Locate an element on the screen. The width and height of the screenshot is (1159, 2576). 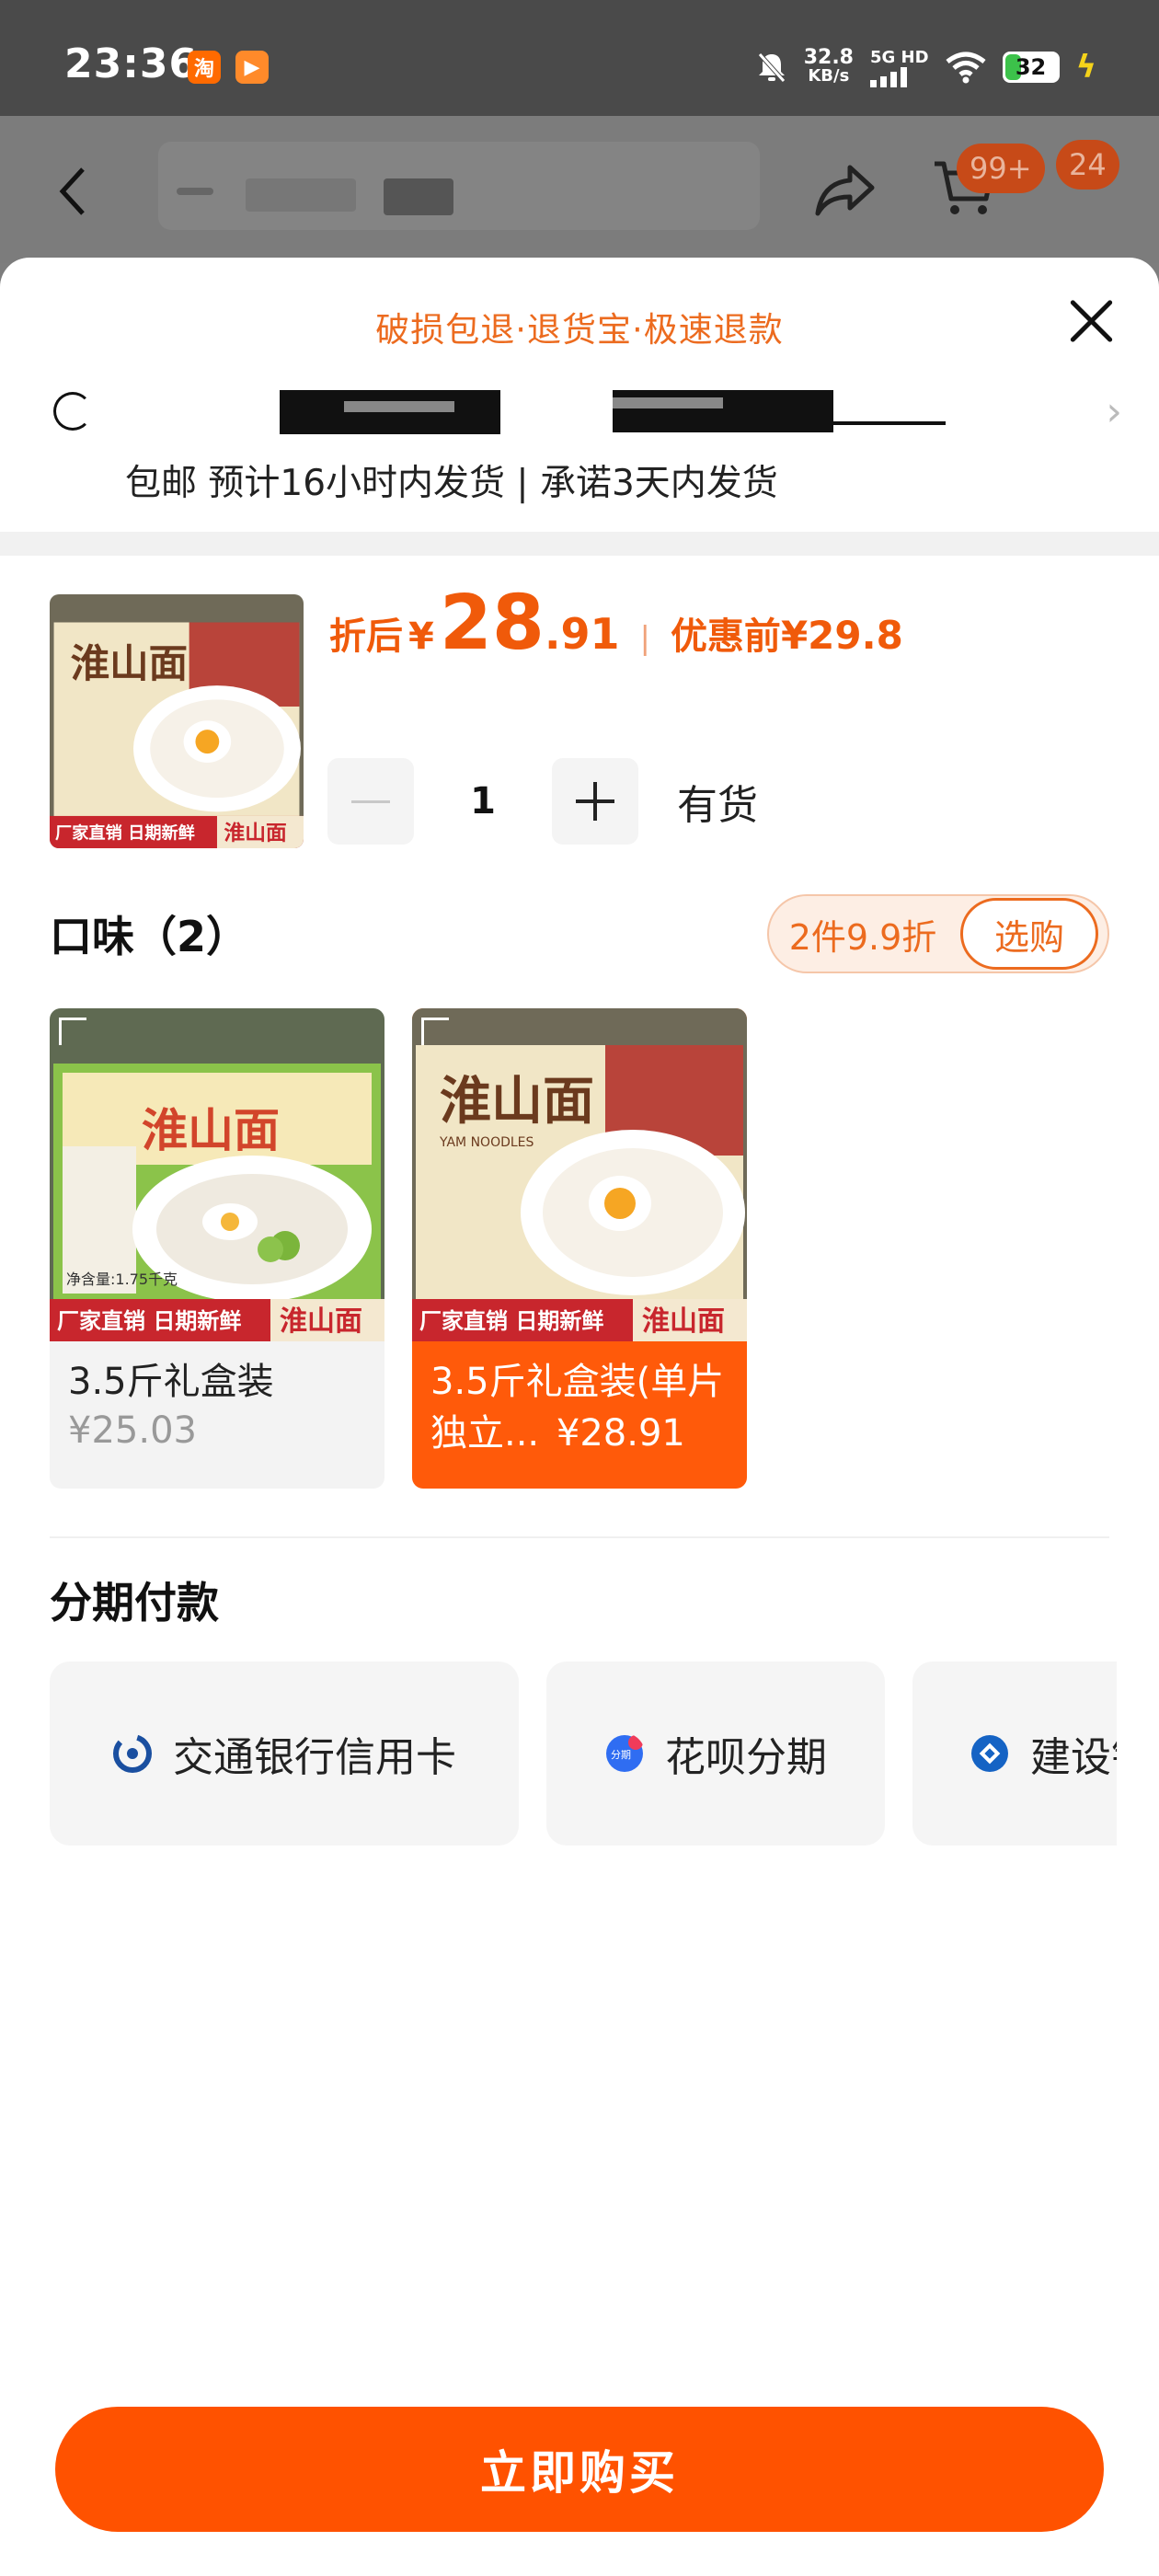
page-header: 99+ 24 is located at coordinates (579, 189).